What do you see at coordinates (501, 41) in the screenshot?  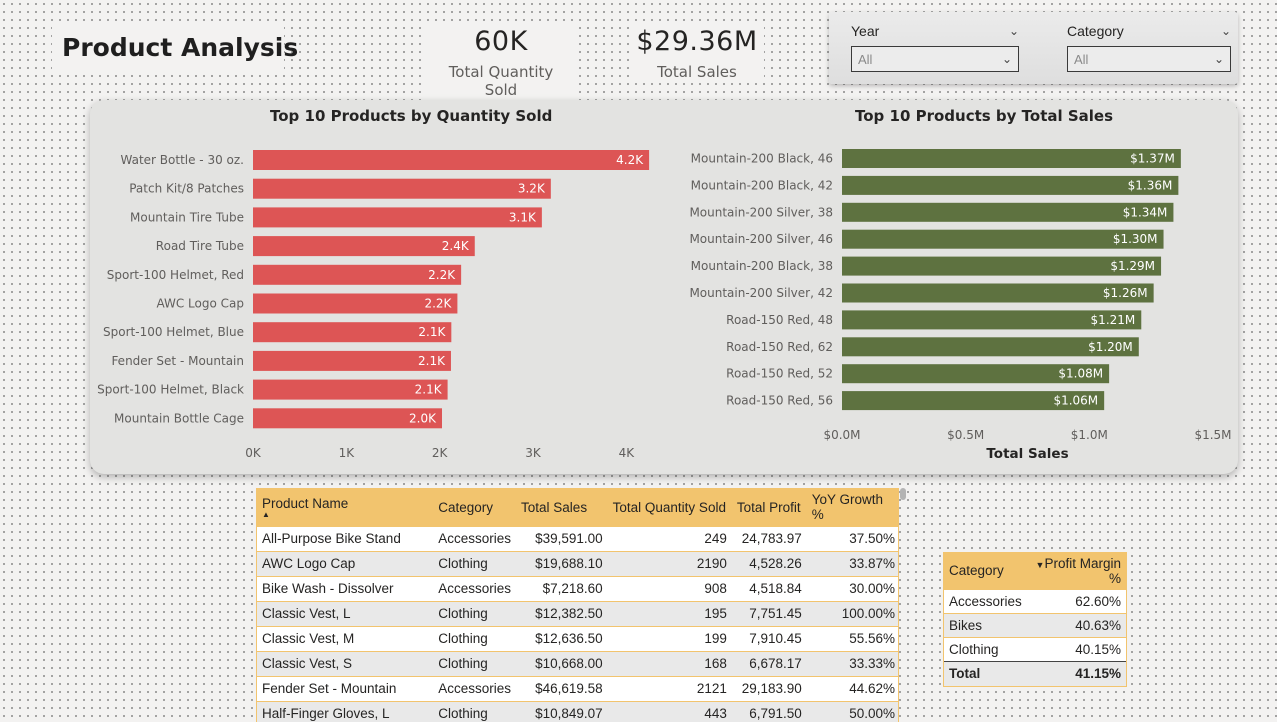 I see `kpi-value: 60K` at bounding box center [501, 41].